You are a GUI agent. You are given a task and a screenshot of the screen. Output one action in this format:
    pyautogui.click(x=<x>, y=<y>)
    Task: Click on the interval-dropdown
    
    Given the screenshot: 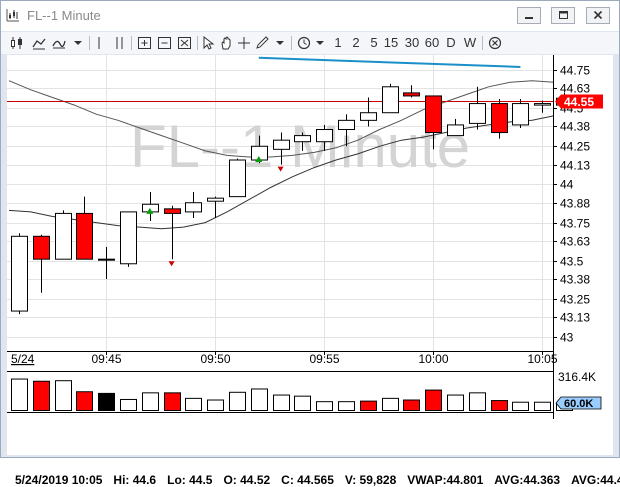 What is the action you would take?
    pyautogui.click(x=320, y=43)
    